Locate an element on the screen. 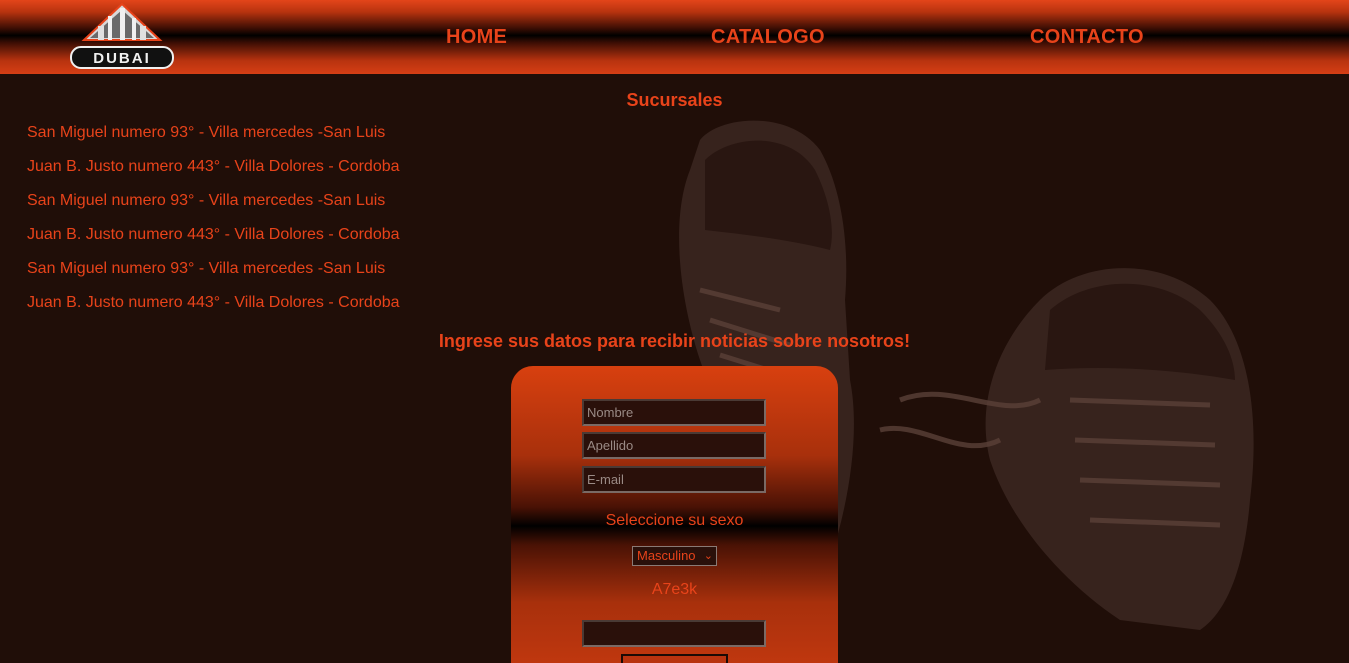 The image size is (1349, 663). sex-select-value: Masculino is located at coordinates (666, 555).